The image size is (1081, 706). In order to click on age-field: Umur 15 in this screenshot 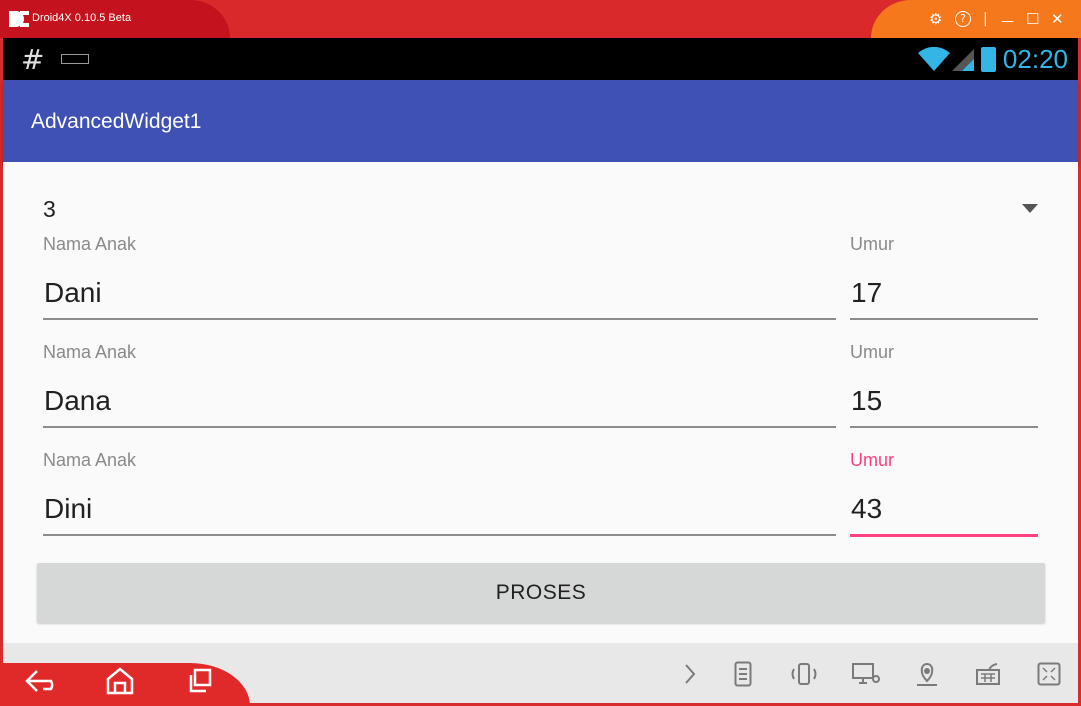, I will do `click(944, 385)`.